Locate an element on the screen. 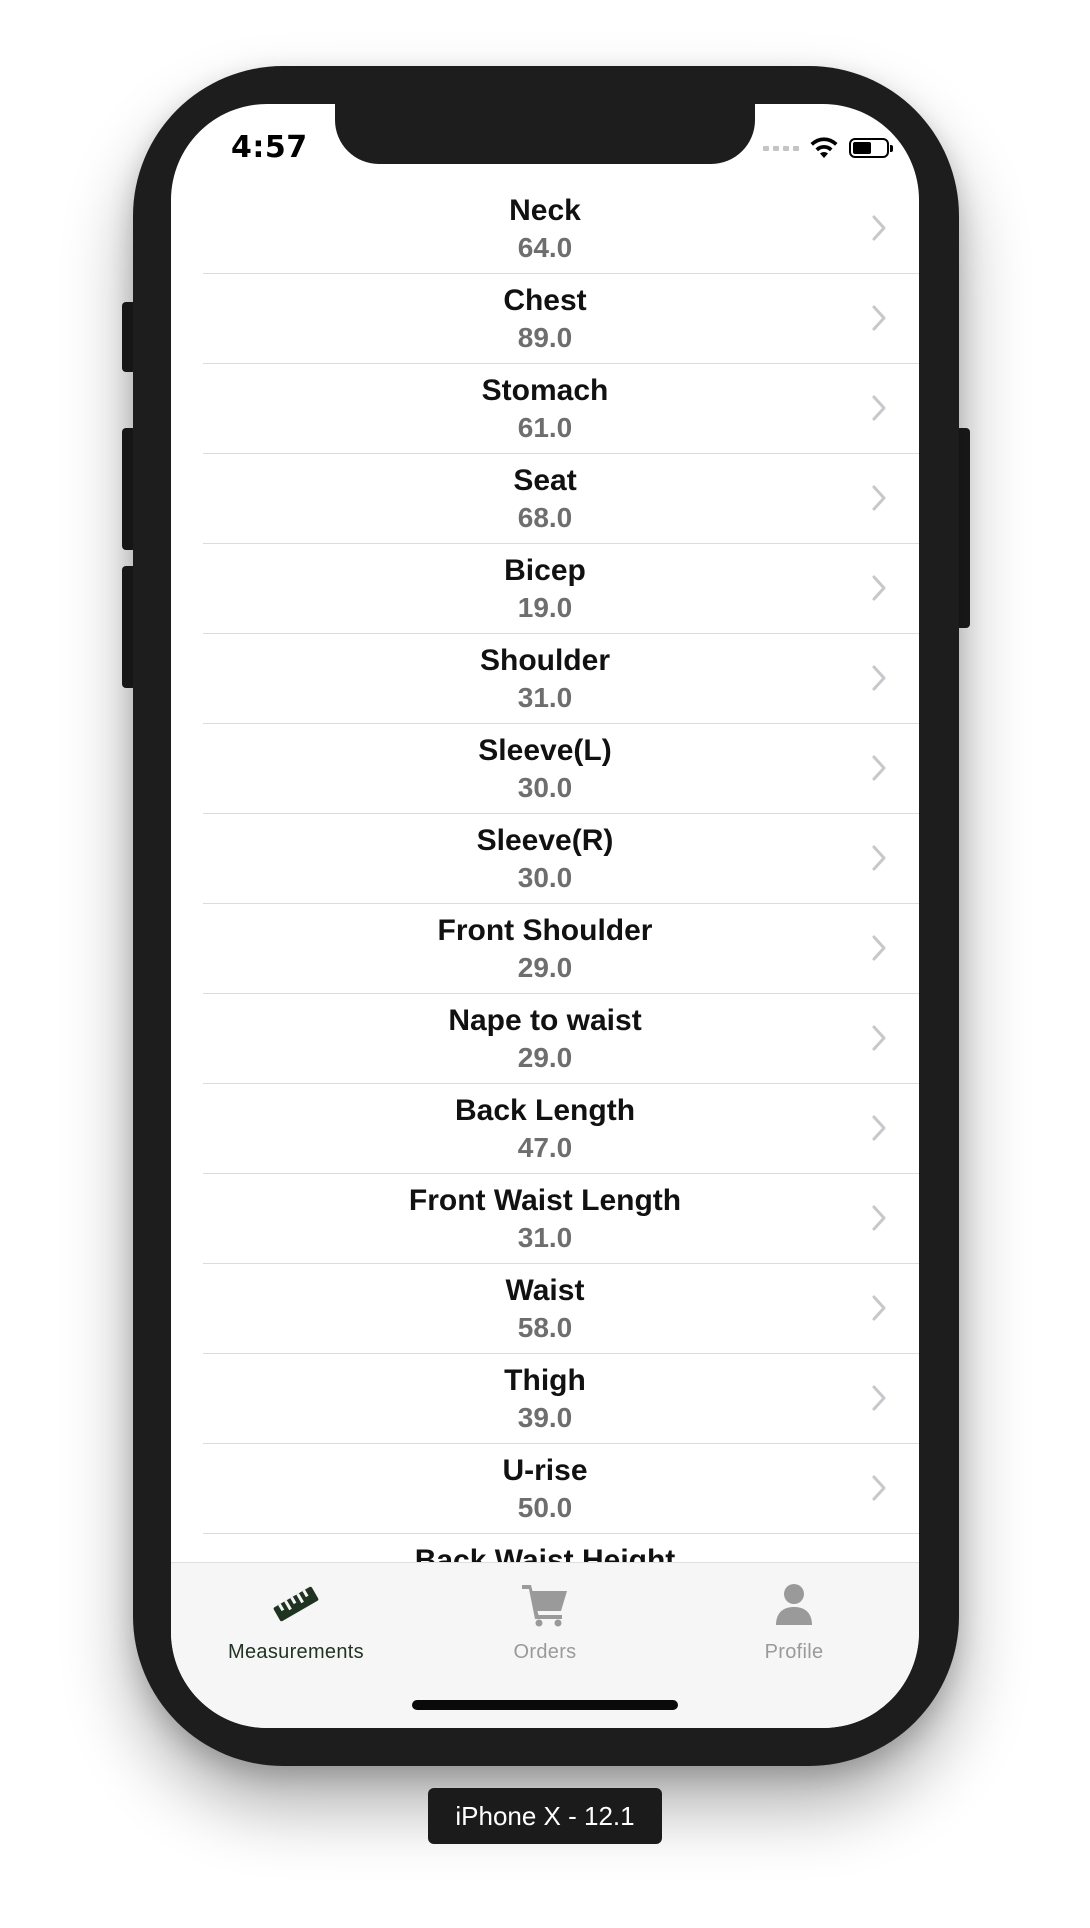 This screenshot has width=1090, height=1928. measurement-name: U-rise is located at coordinates (545, 1470).